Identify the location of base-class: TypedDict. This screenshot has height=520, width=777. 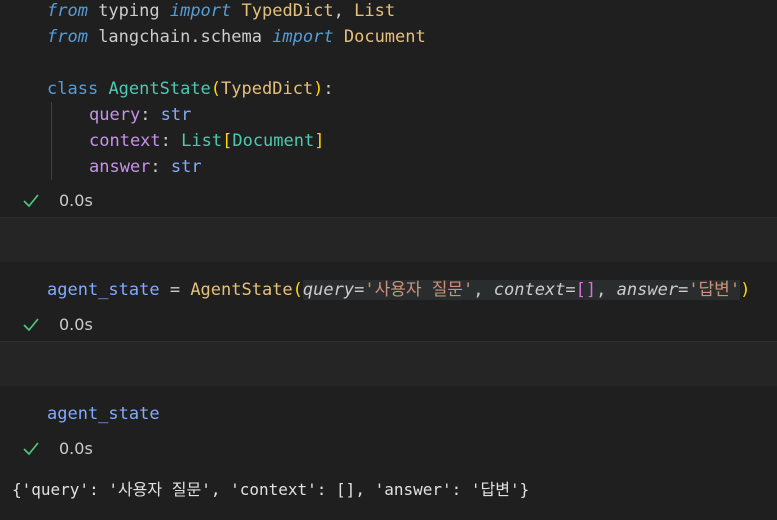
(267, 89).